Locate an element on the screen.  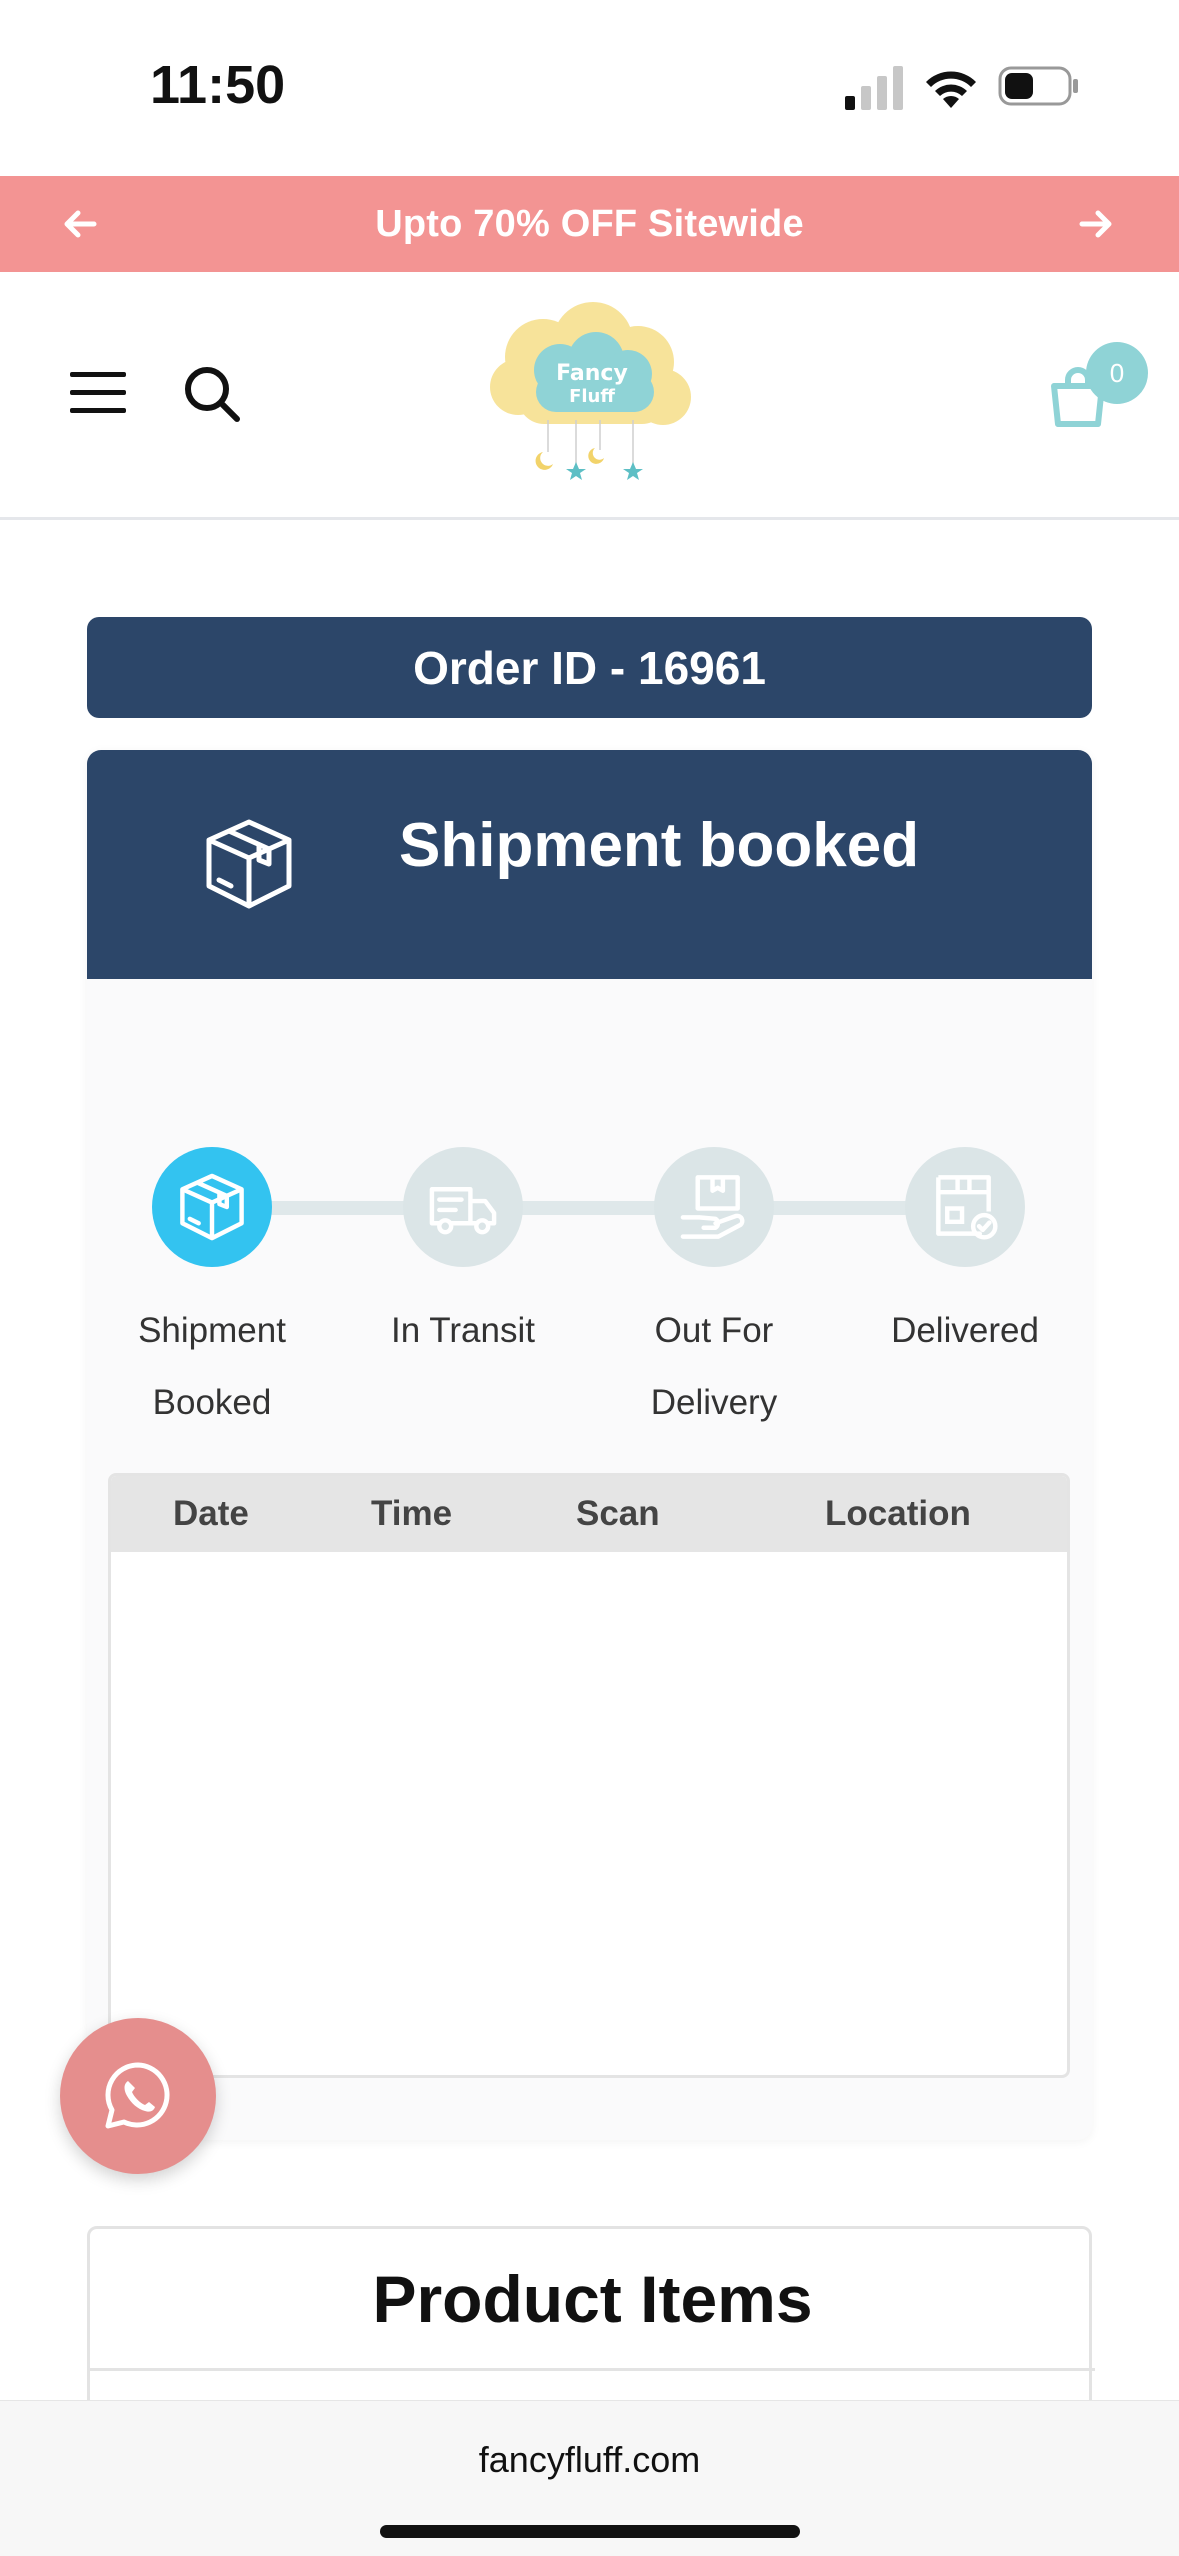
site-header: Fancy Fluff 0 is located at coordinates (589, 396).